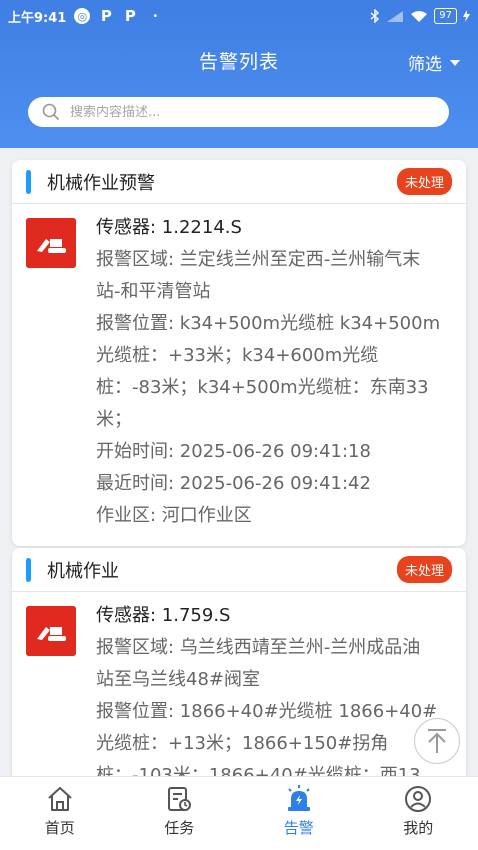  I want to click on search-bar, so click(238, 112).